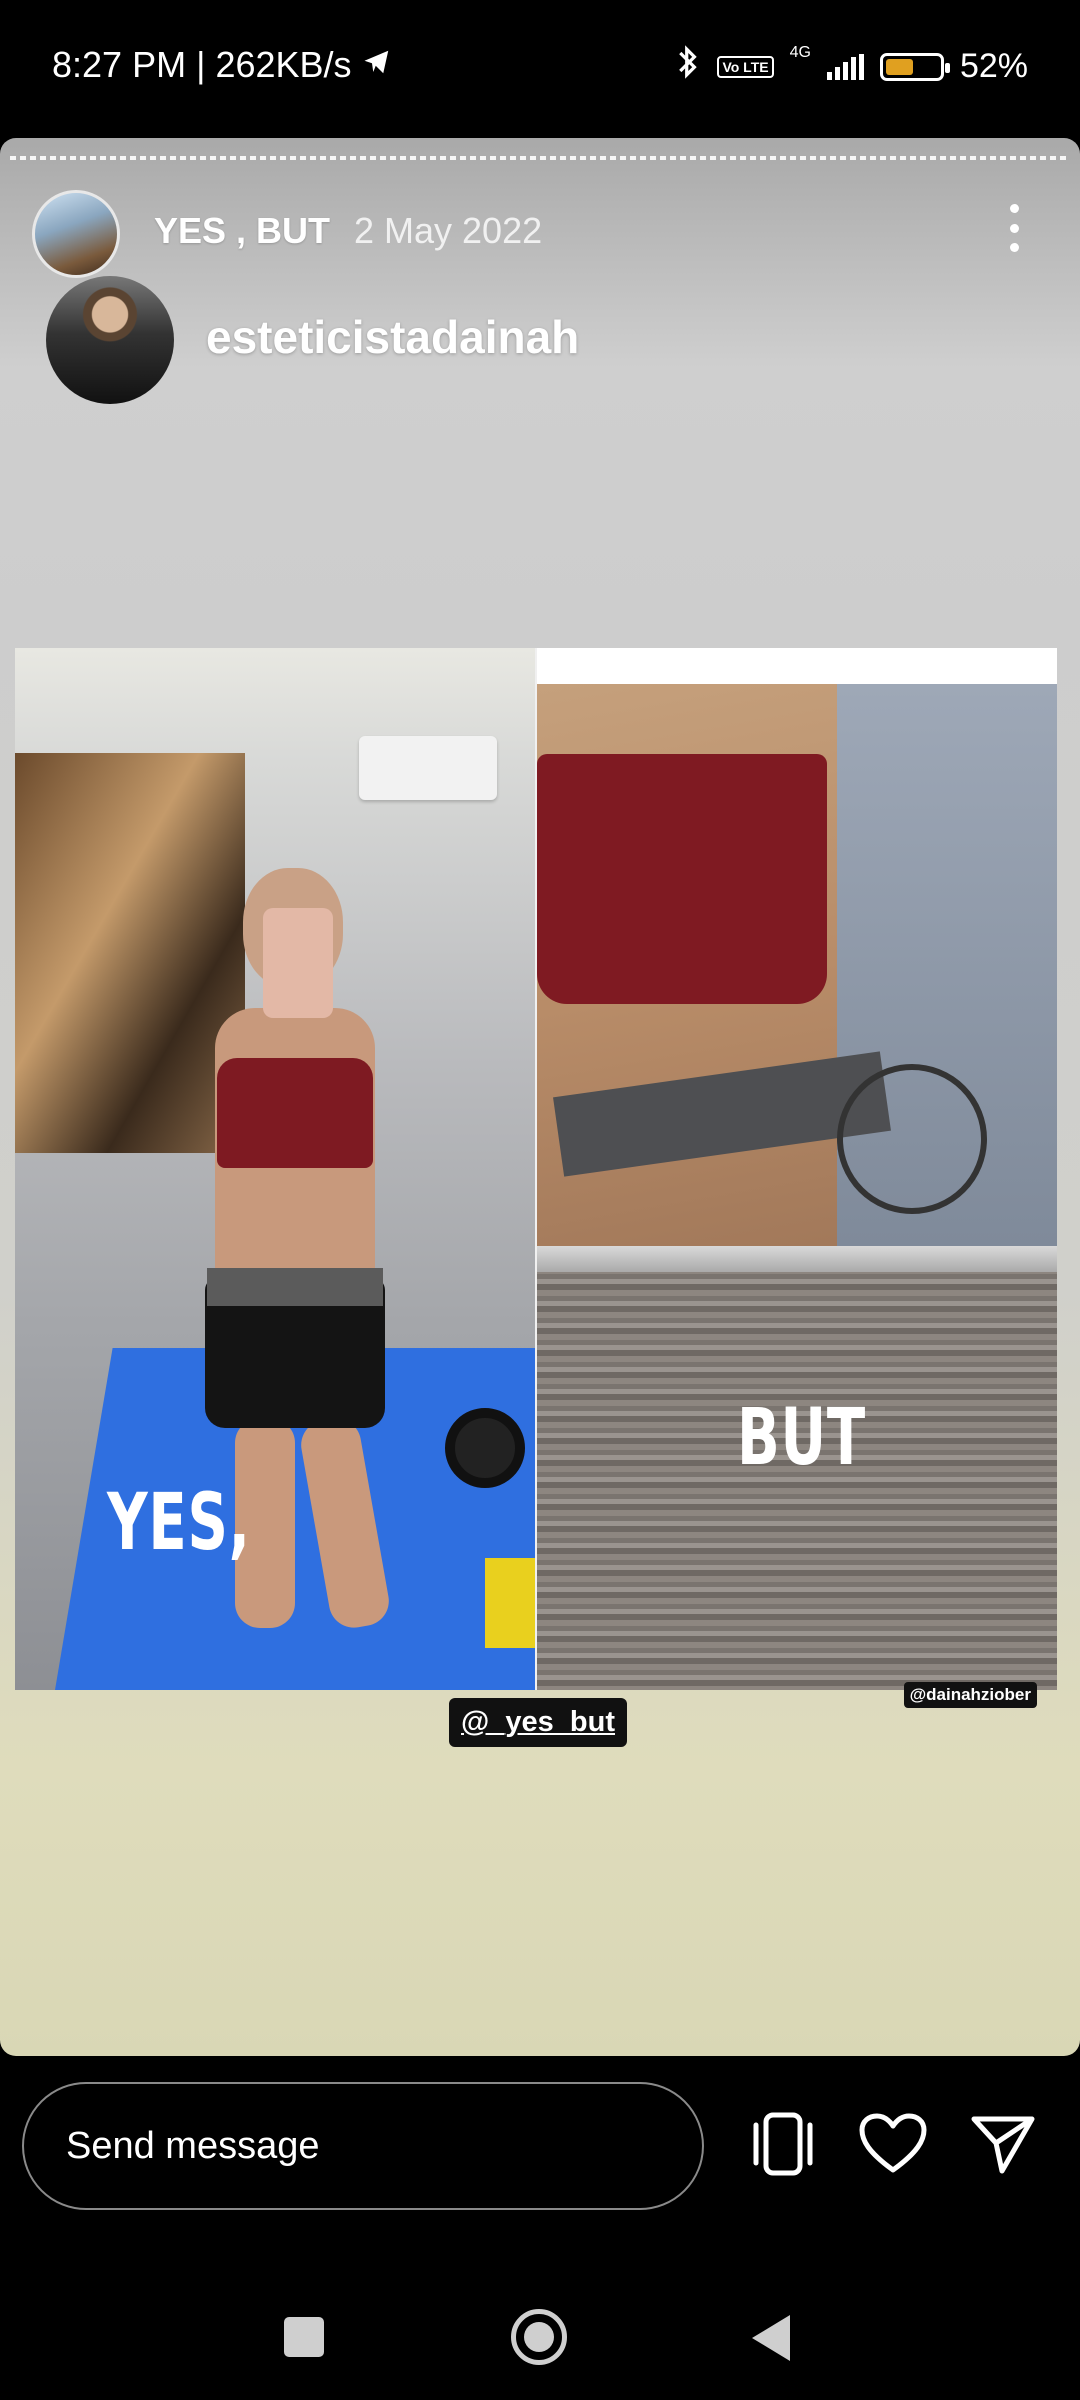 The height and width of the screenshot is (2400, 1080). I want to click on volte-badge: Vo LTE, so click(745, 66).